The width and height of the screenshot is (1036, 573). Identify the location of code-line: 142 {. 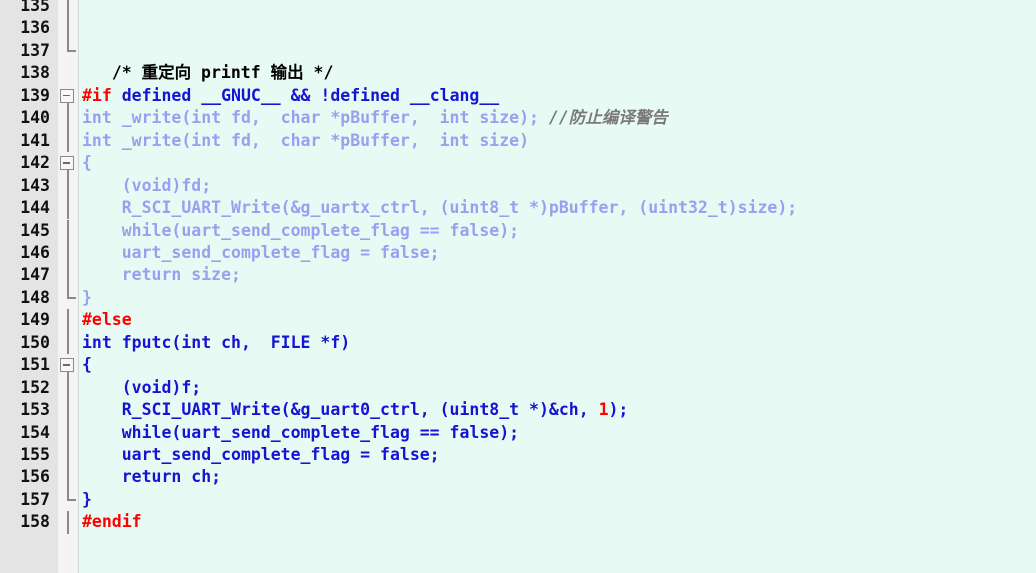
(518, 164).